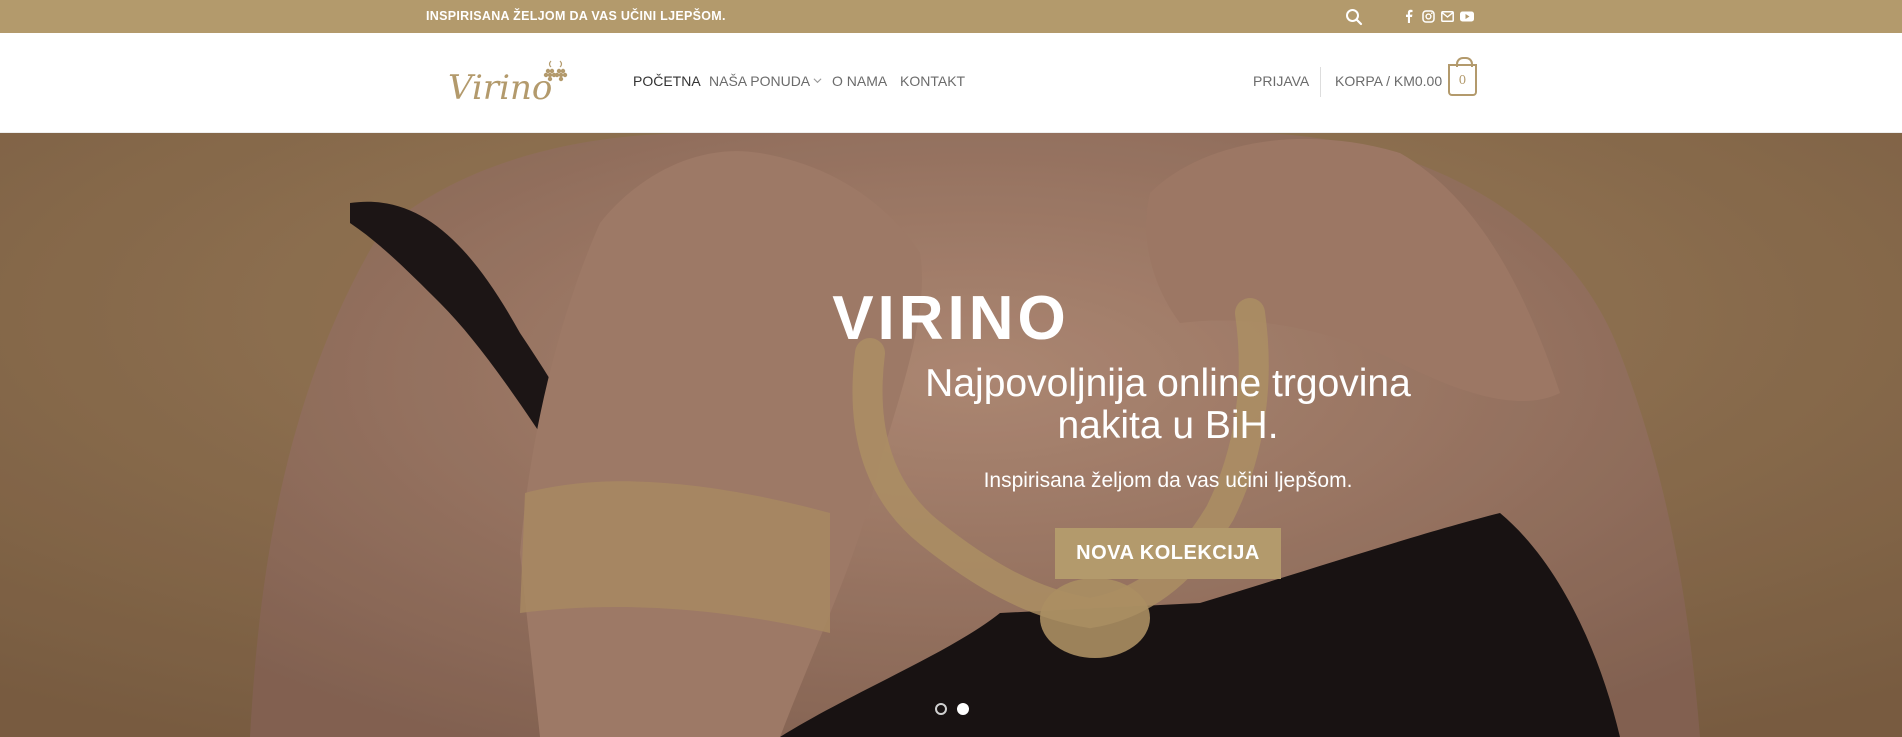 This screenshot has width=1902, height=737. Describe the element at coordinates (500, 88) in the screenshot. I see `logo-wordmark: Virino` at that location.